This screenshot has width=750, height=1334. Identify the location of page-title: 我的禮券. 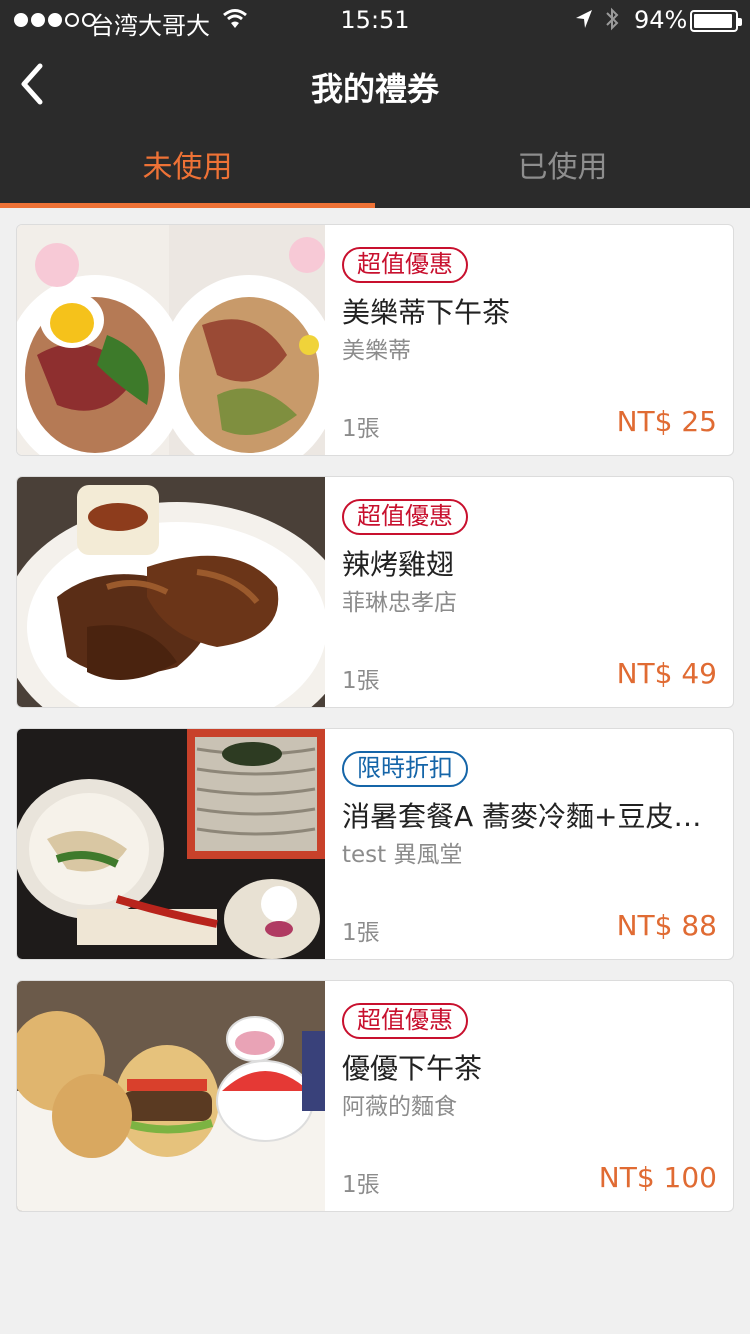
(374, 89).